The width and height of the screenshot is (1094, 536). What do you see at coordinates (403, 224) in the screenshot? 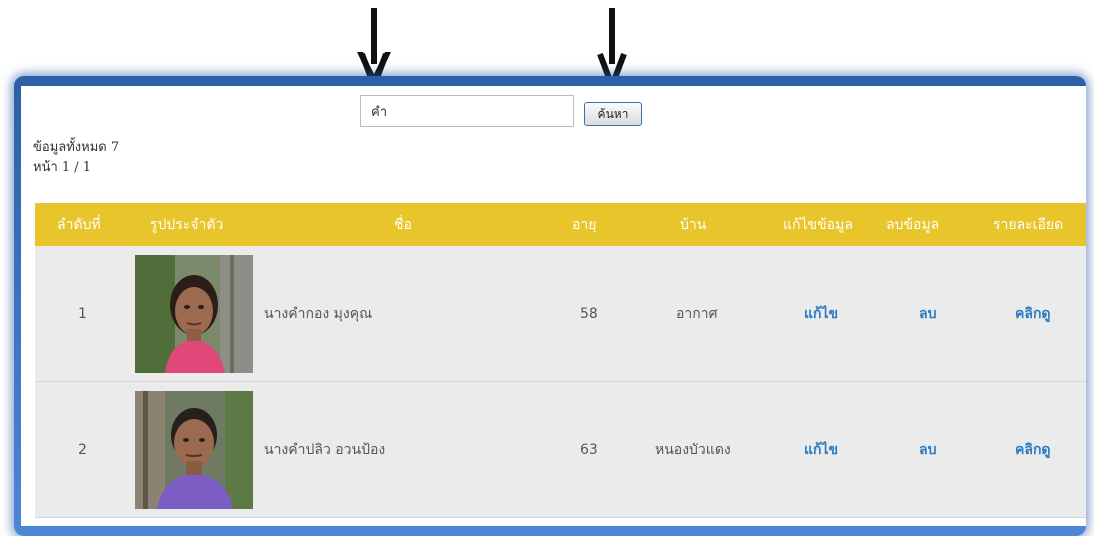
I see `col-header-name: ชื่อ` at bounding box center [403, 224].